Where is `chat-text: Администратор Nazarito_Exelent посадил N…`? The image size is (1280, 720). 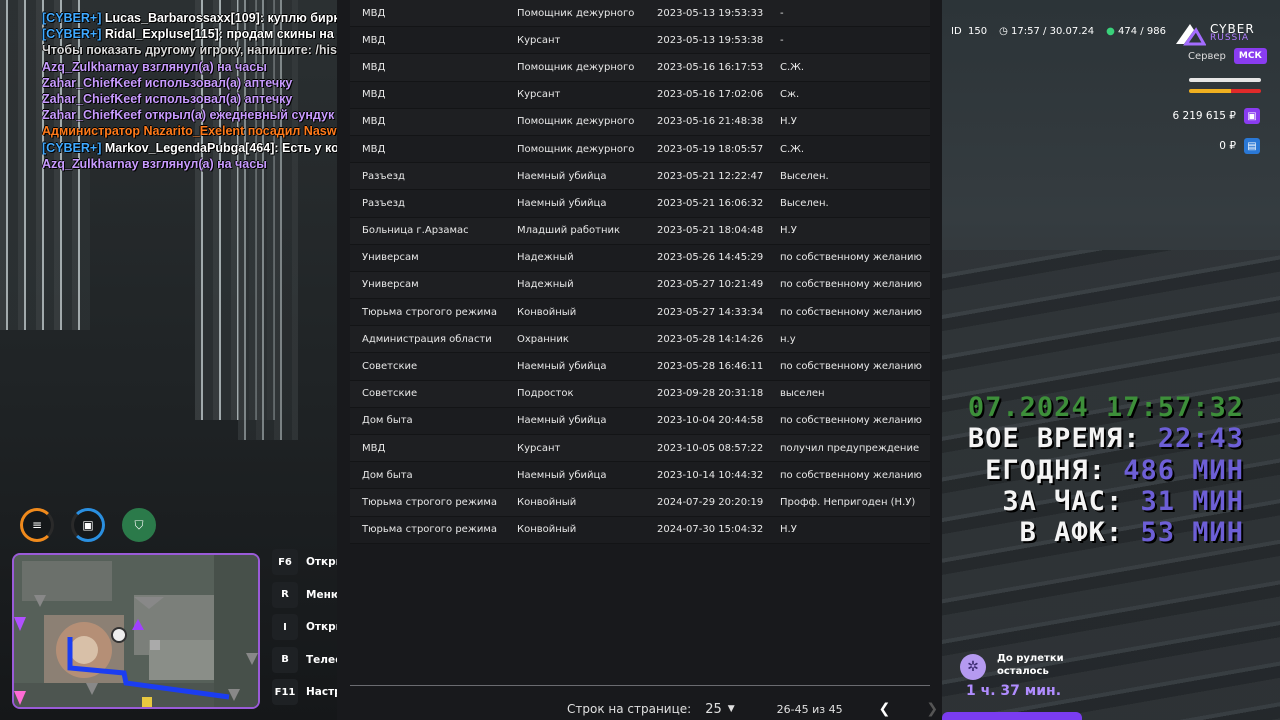
chat-text: Администратор Nazarito_Exelent посадил N… is located at coordinates (190, 131).